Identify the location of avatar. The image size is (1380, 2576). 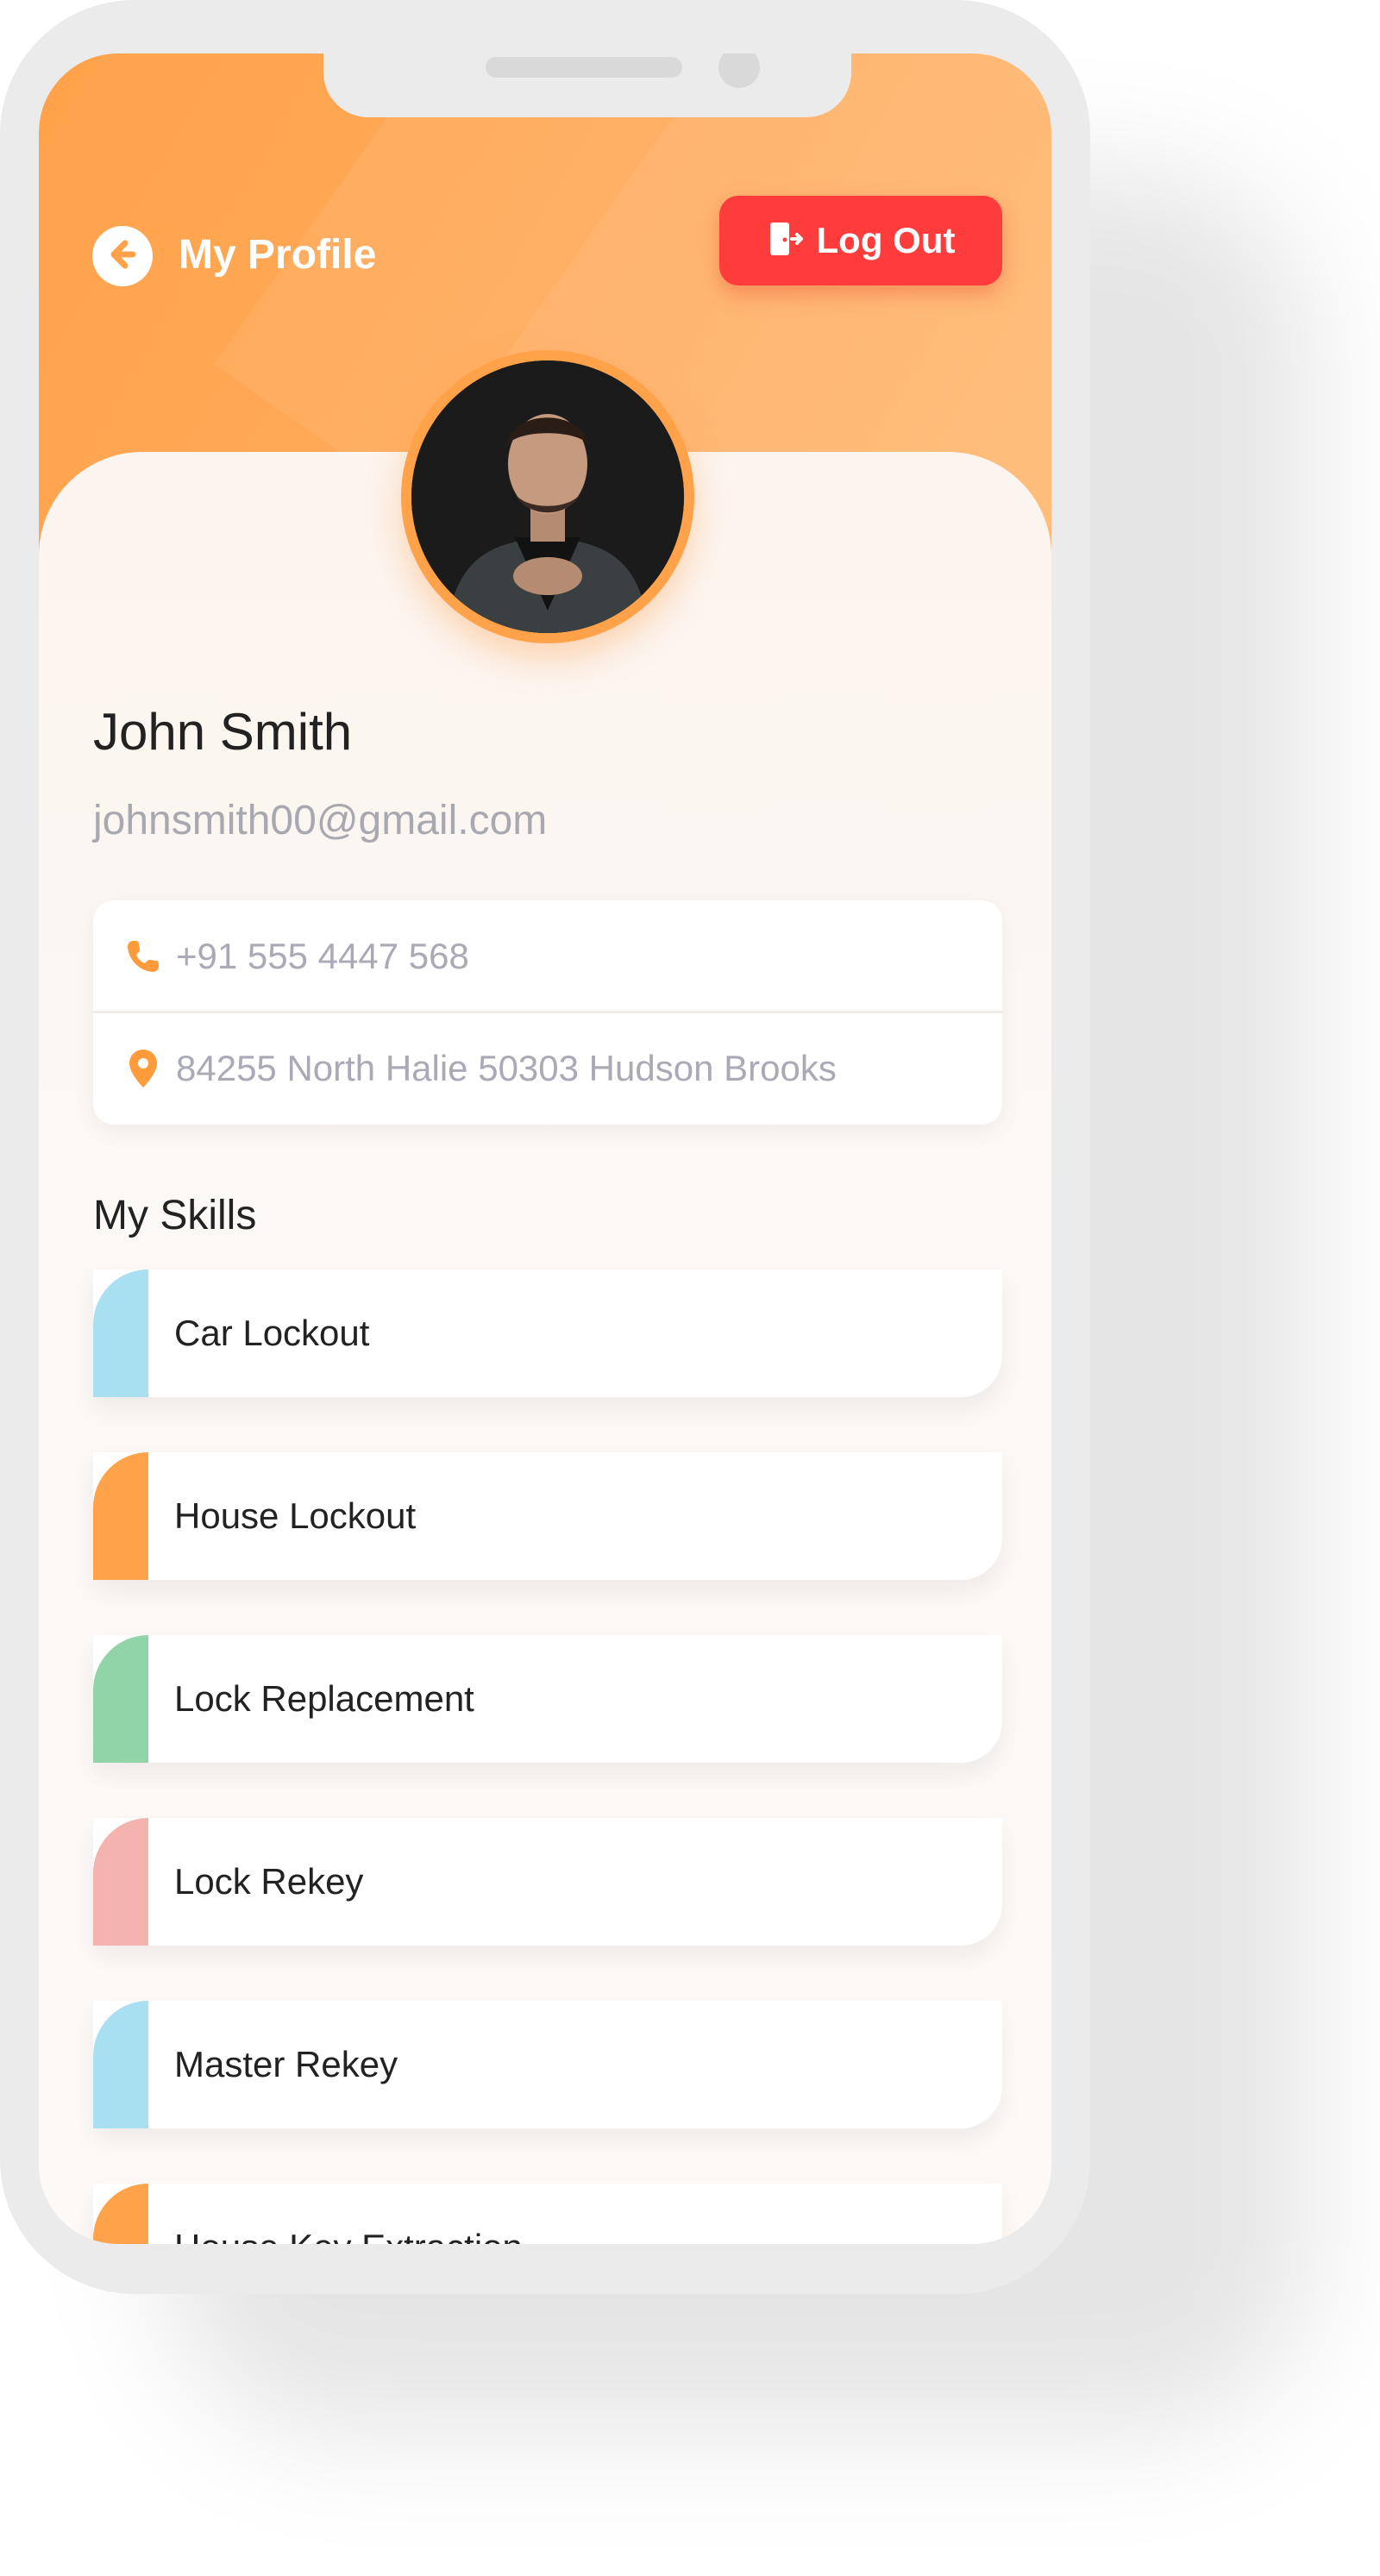
(548, 496).